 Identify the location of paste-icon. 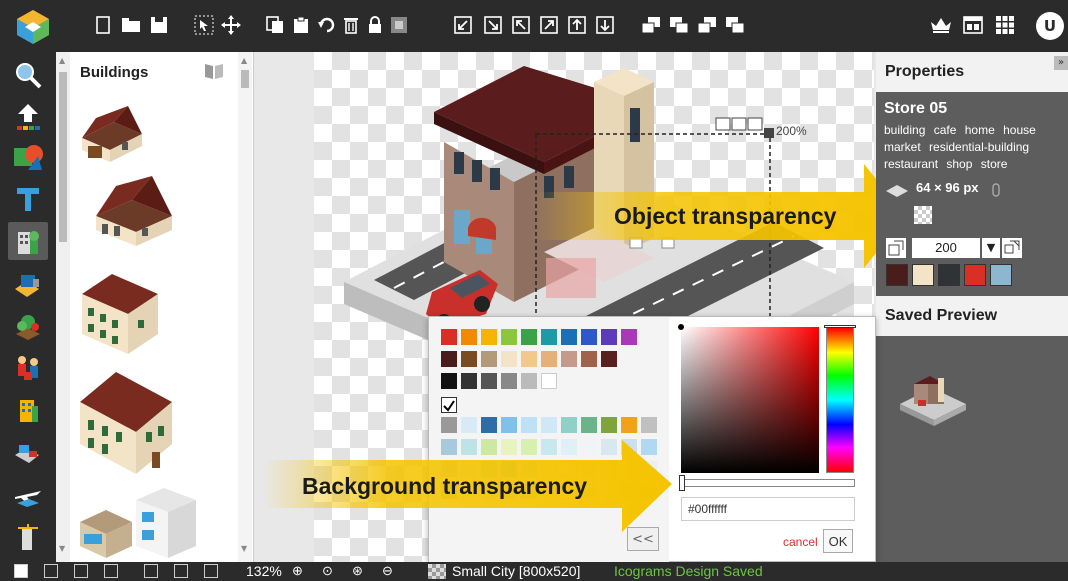
(301, 25).